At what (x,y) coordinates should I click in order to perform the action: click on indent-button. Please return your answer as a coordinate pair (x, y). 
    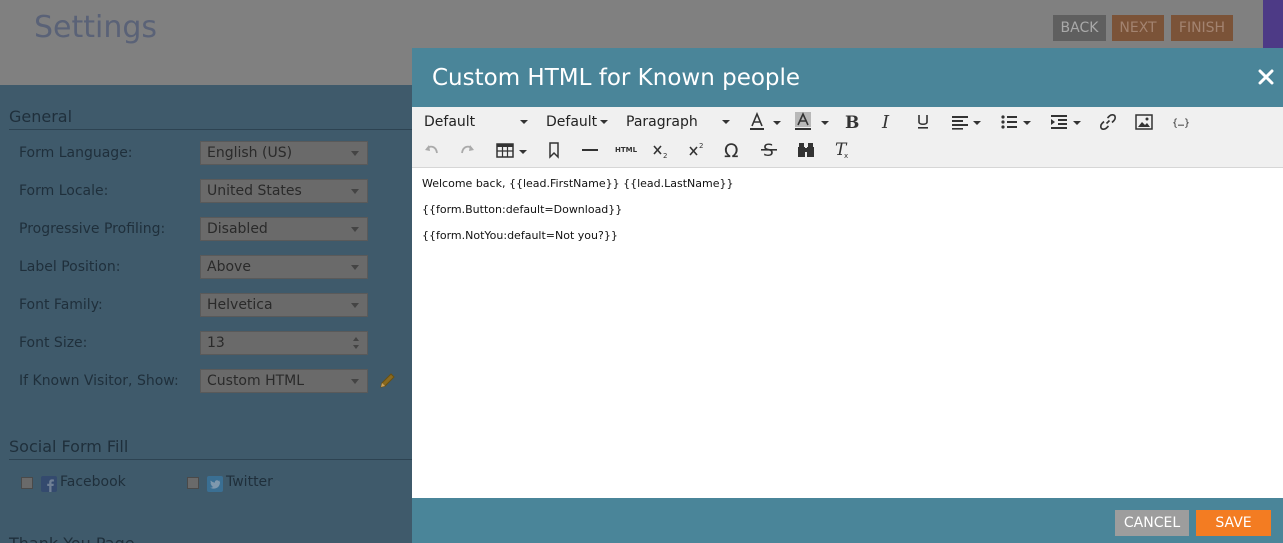
    Looking at the image, I should click on (1059, 122).